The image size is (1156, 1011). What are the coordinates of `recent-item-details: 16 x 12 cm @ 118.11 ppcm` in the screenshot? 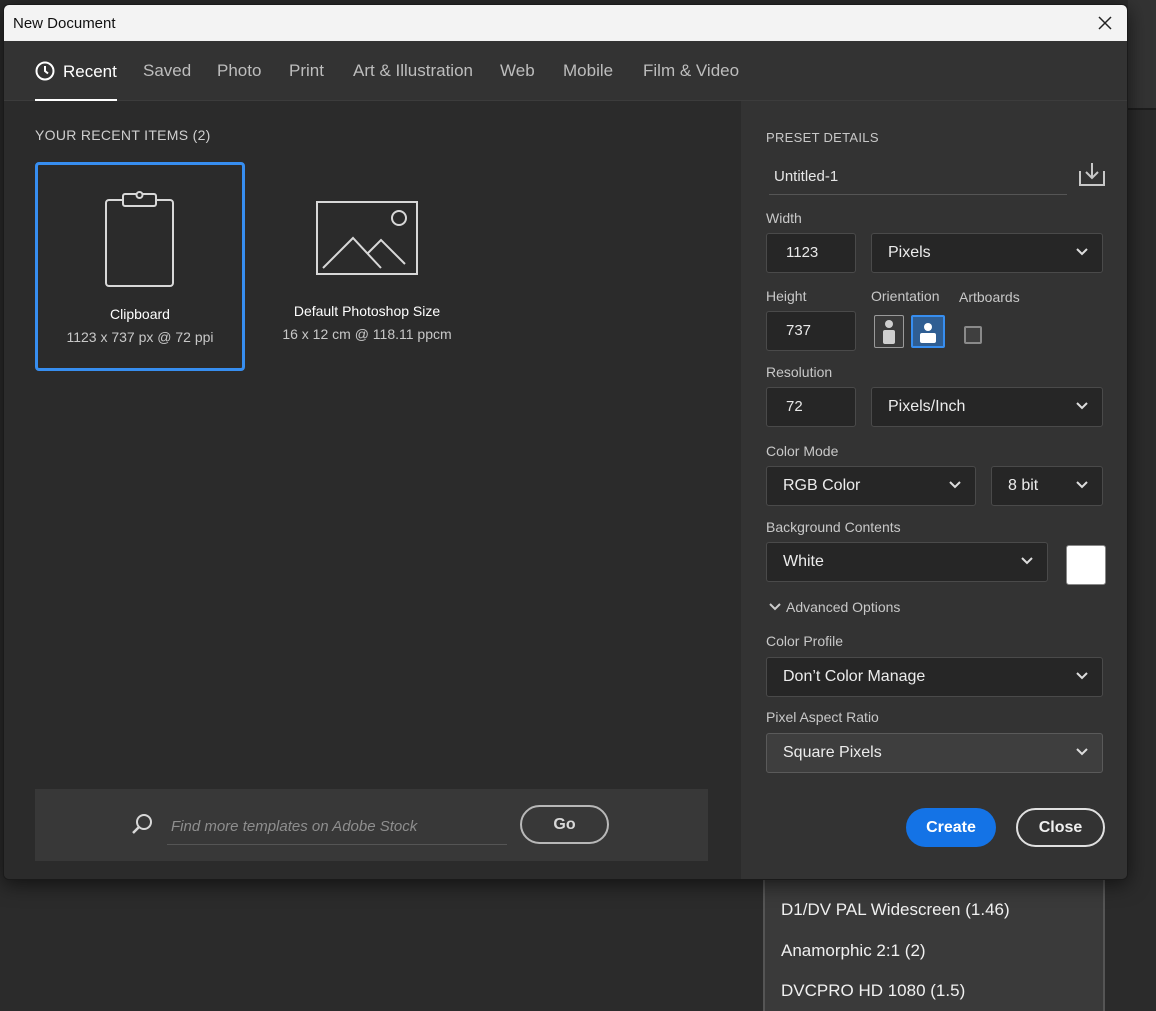 It's located at (367, 334).